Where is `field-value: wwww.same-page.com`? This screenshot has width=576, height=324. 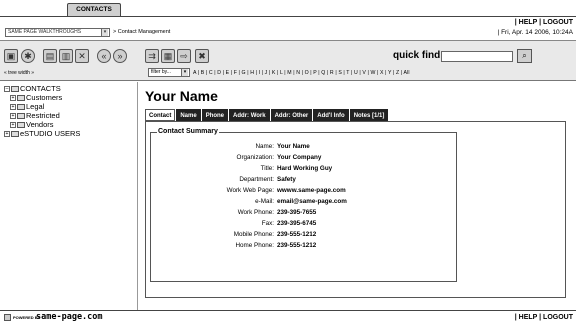 field-value: wwww.same-page.com is located at coordinates (311, 190).